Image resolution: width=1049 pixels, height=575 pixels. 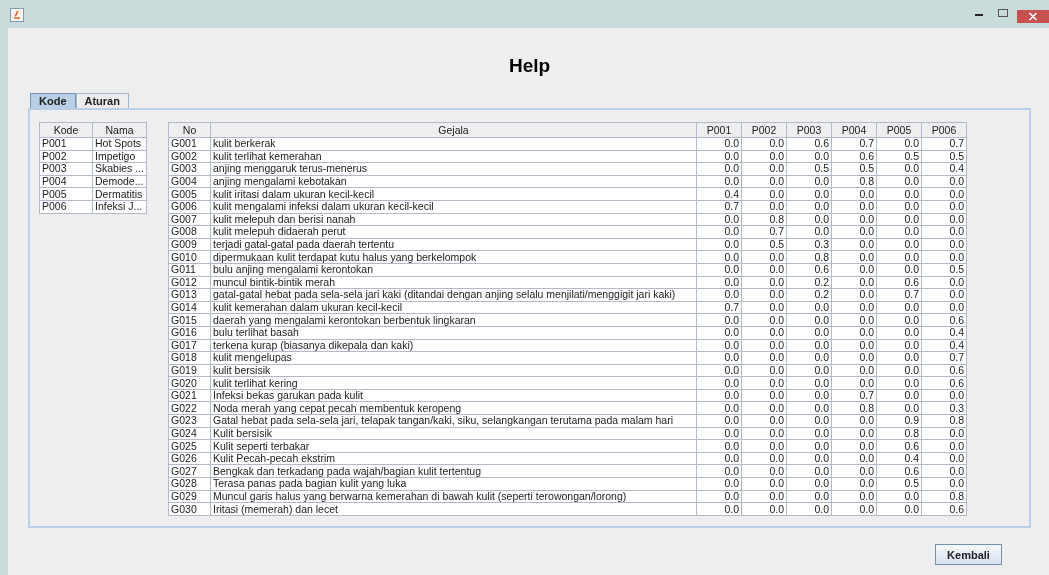 I want to click on table-cell: terjadi gatal-gatal pada daerah tertentu, so click(x=453, y=244).